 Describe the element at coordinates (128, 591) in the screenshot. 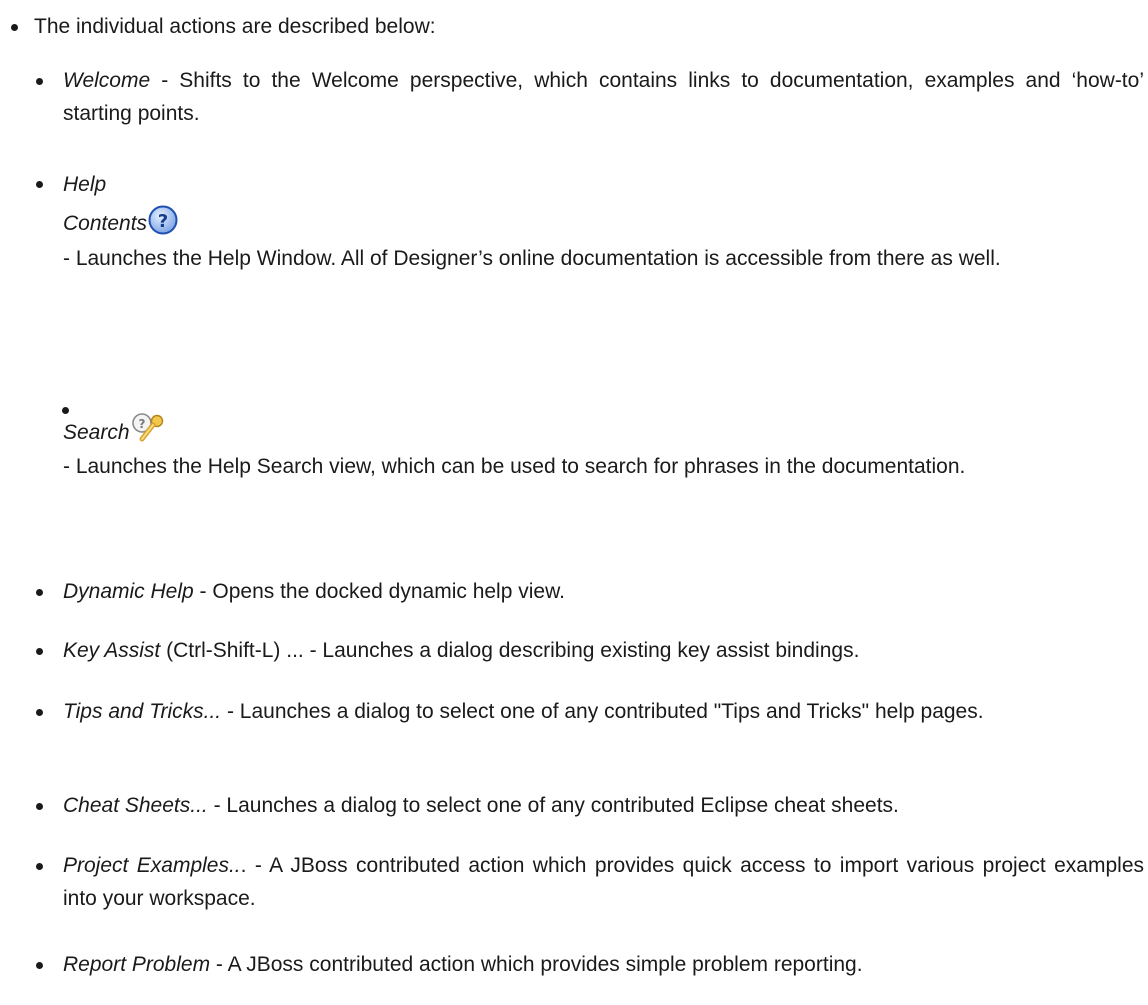

I see `item-term: Dynamic Help` at that location.